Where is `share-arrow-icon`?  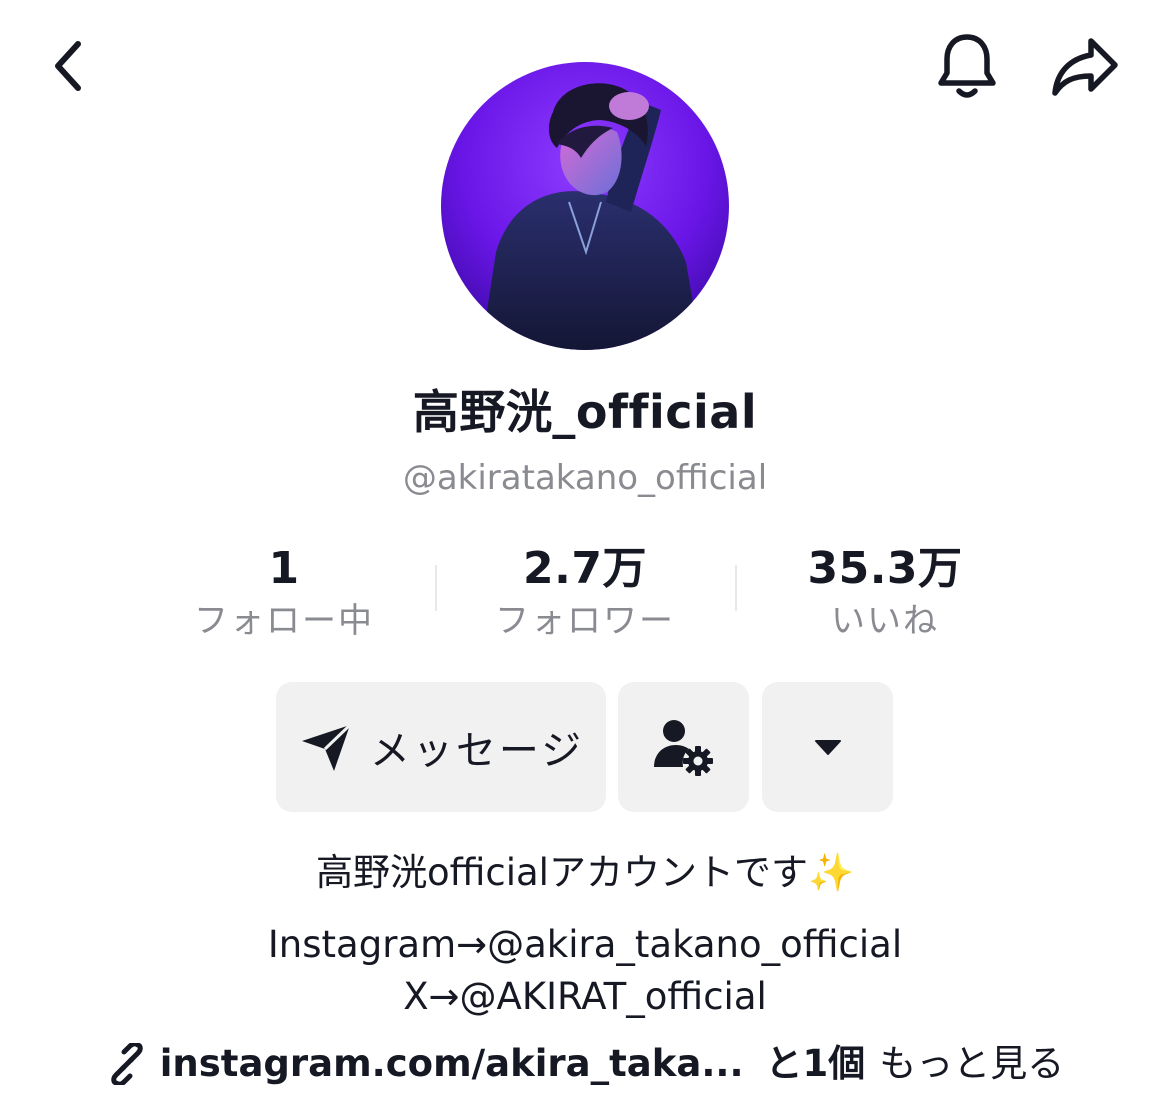 share-arrow-icon is located at coordinates (1085, 67).